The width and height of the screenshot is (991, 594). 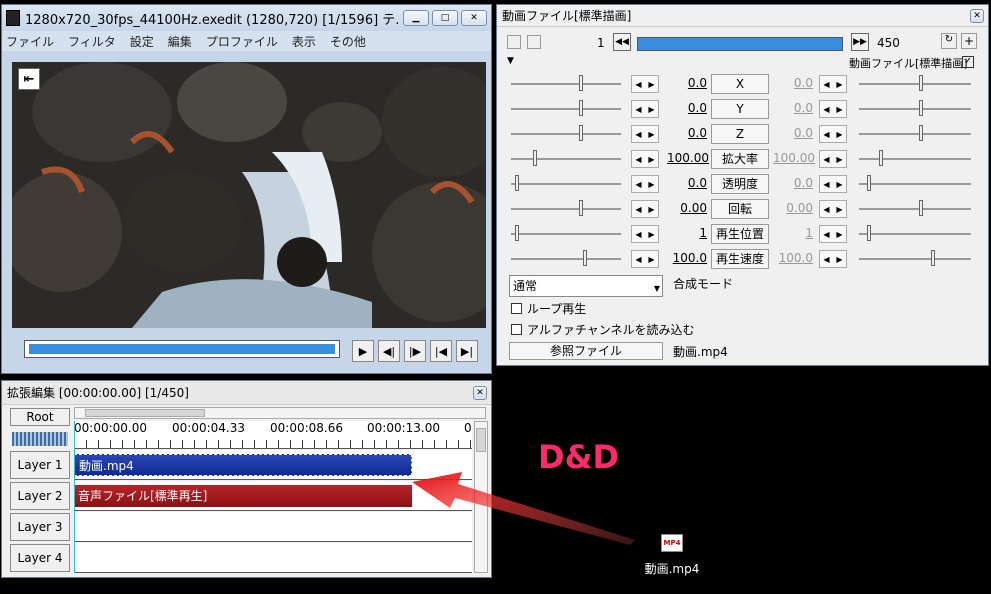 I want to click on loop-checkbox, so click(x=516, y=308).